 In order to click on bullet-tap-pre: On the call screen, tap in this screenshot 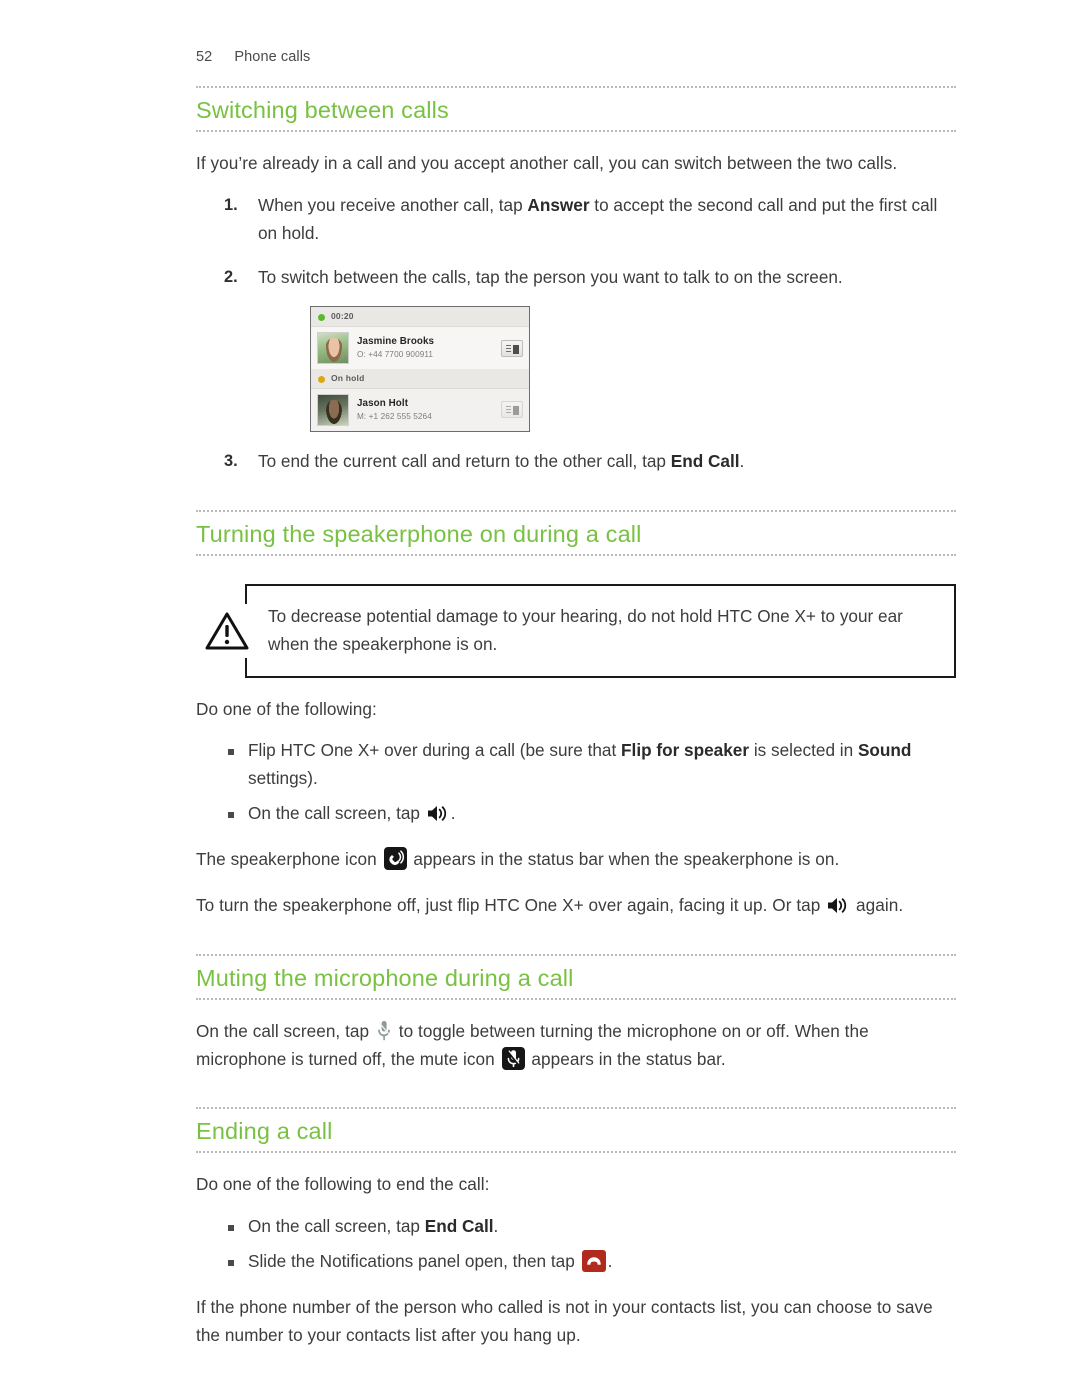, I will do `click(336, 813)`.